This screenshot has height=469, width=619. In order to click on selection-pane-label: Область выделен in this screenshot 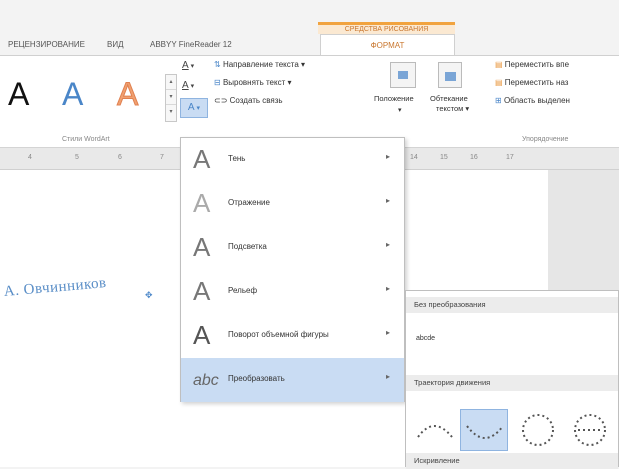, I will do `click(536, 100)`.